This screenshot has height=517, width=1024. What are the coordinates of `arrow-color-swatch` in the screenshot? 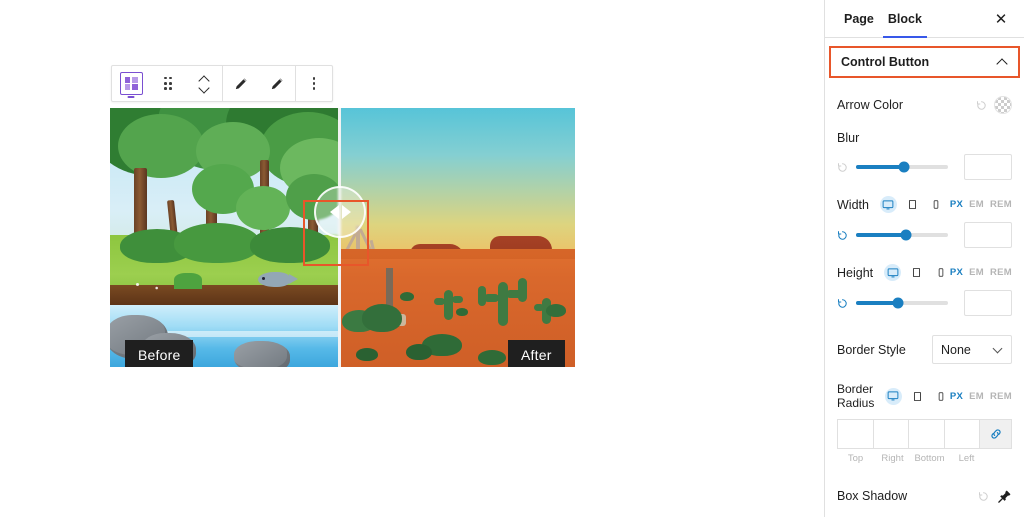 It's located at (1003, 105).